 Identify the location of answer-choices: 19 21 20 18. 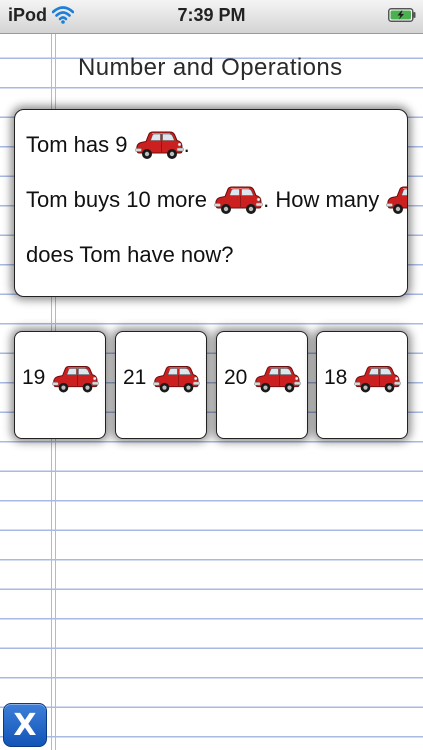
(211, 385).